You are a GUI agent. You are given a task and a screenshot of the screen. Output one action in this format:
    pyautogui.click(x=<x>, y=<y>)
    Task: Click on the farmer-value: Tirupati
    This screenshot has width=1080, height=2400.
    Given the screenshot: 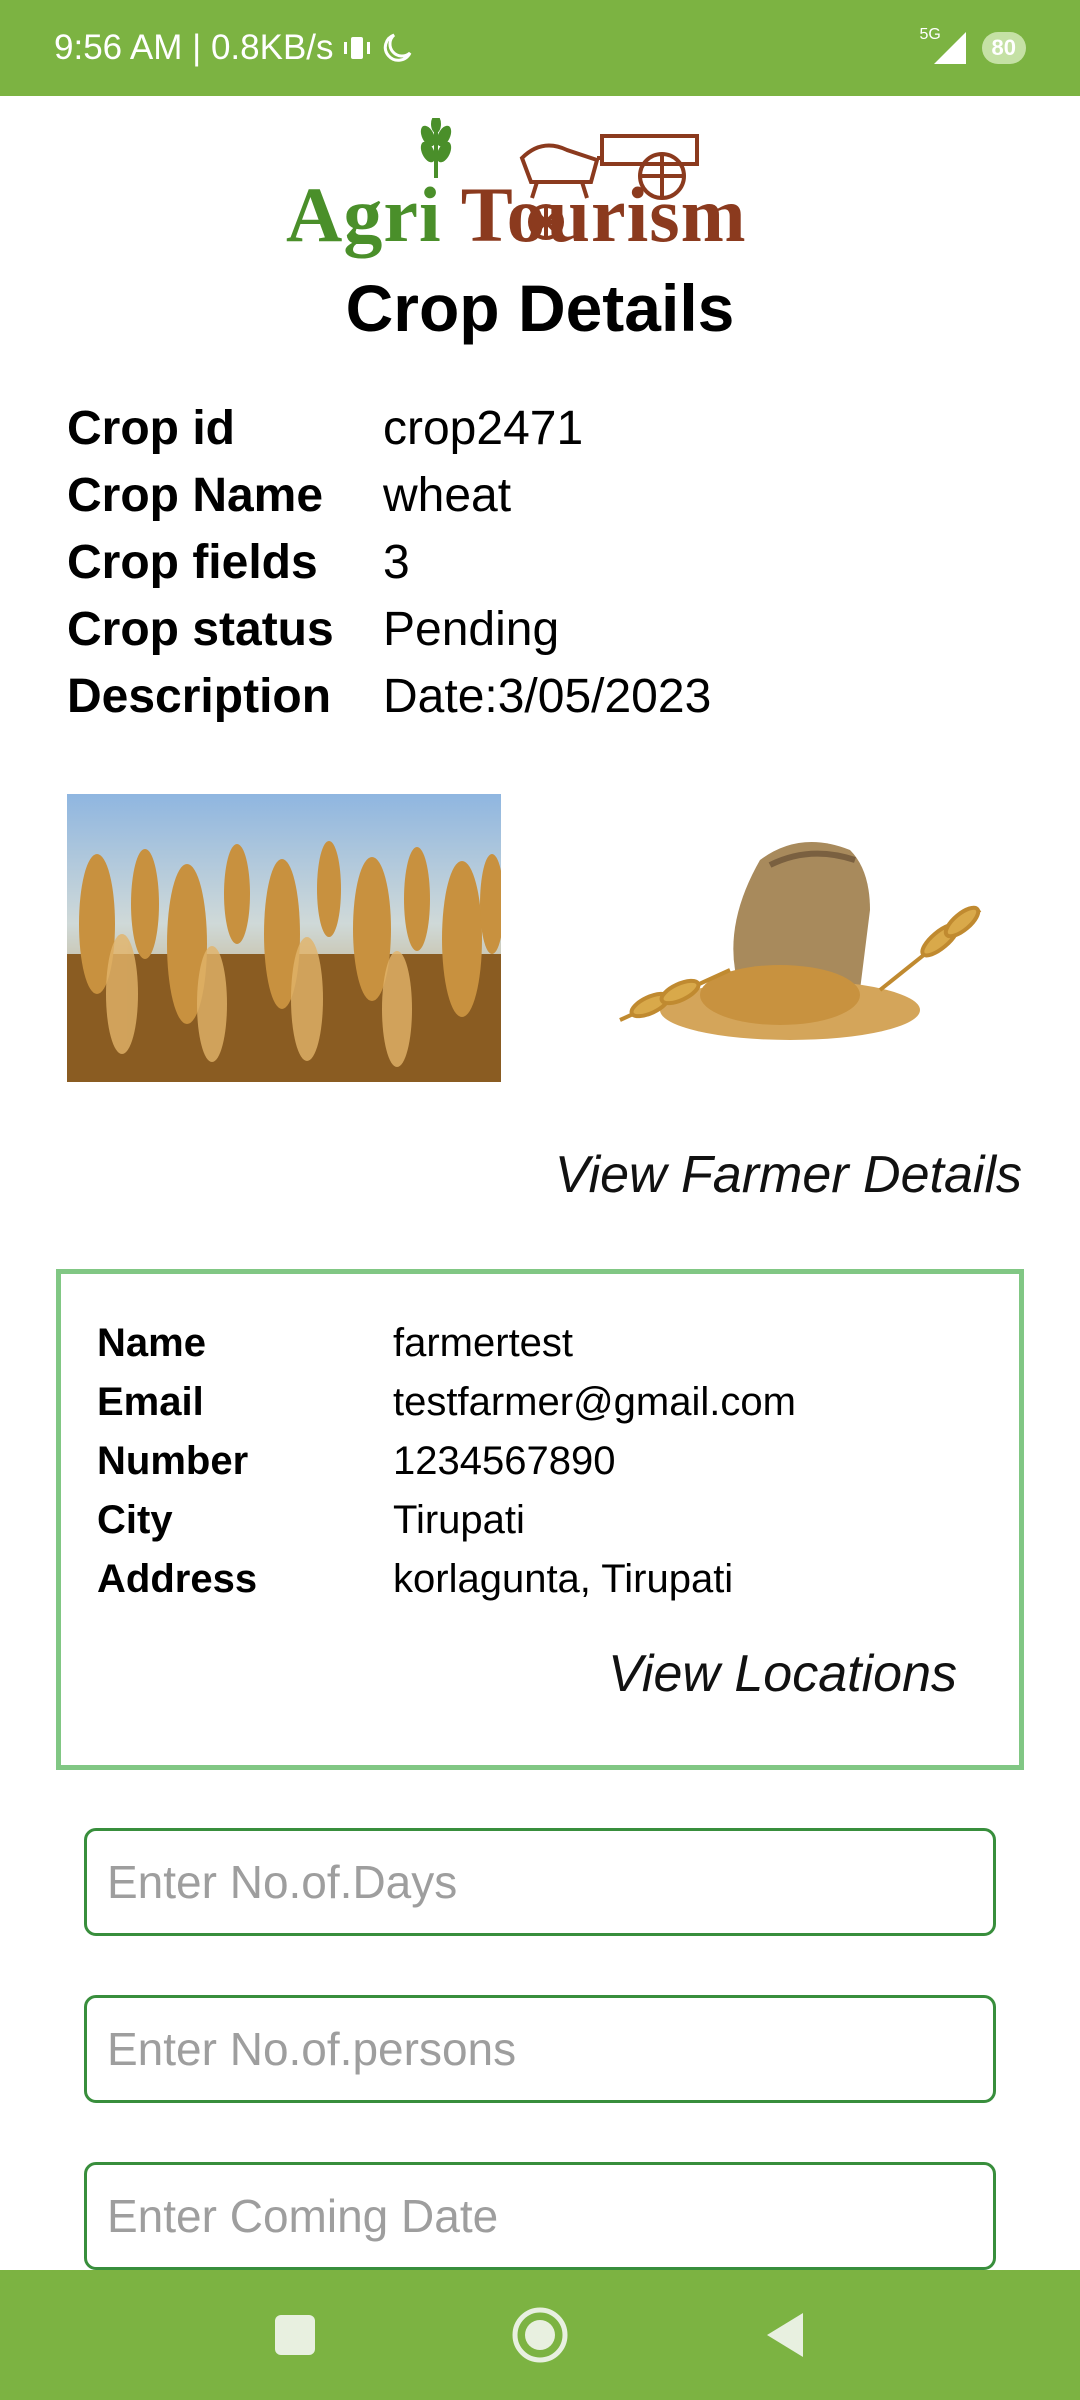 What is the action you would take?
    pyautogui.click(x=459, y=1520)
    